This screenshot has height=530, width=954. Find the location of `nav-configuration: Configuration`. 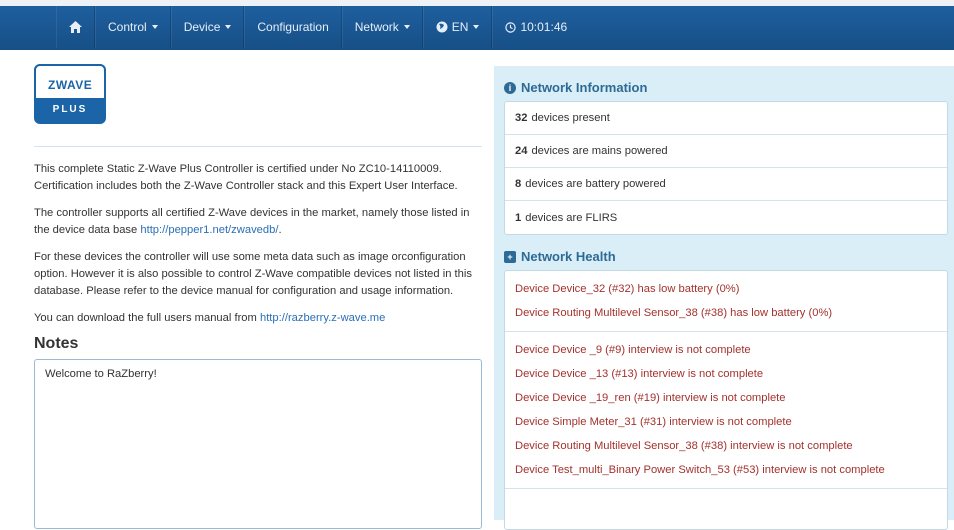

nav-configuration: Configuration is located at coordinates (293, 27).